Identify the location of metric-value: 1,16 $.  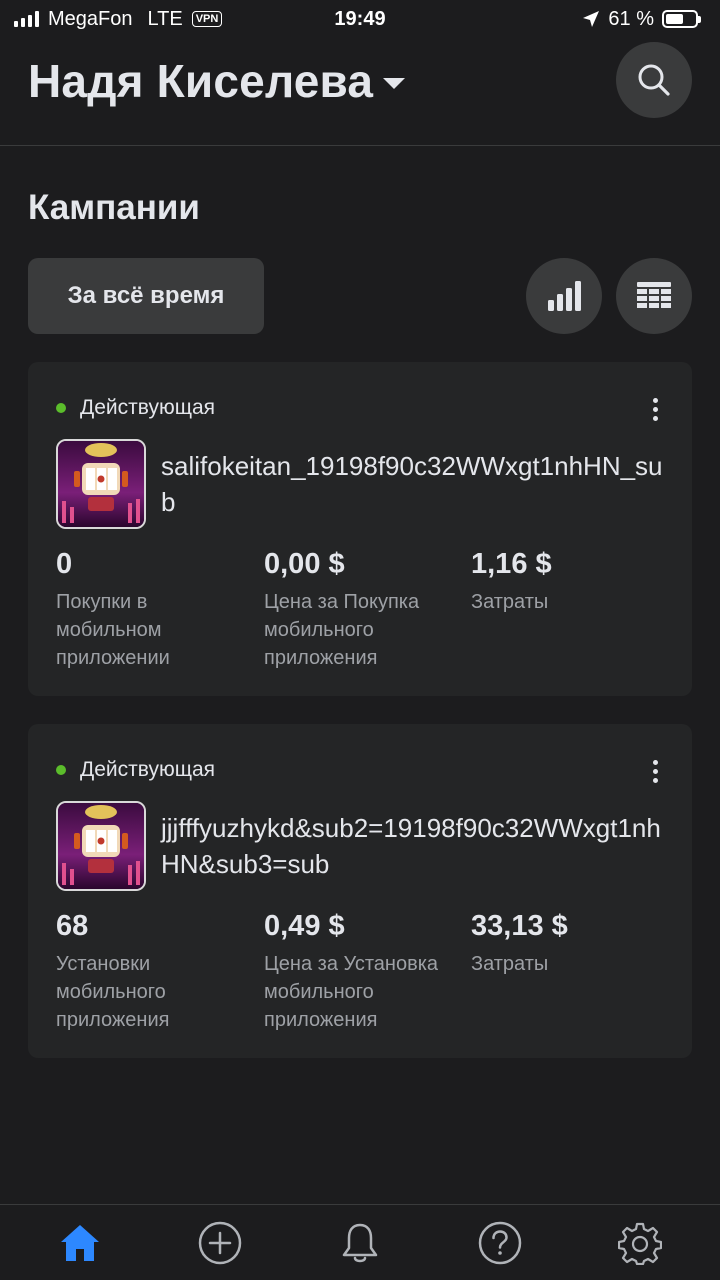
(511, 564).